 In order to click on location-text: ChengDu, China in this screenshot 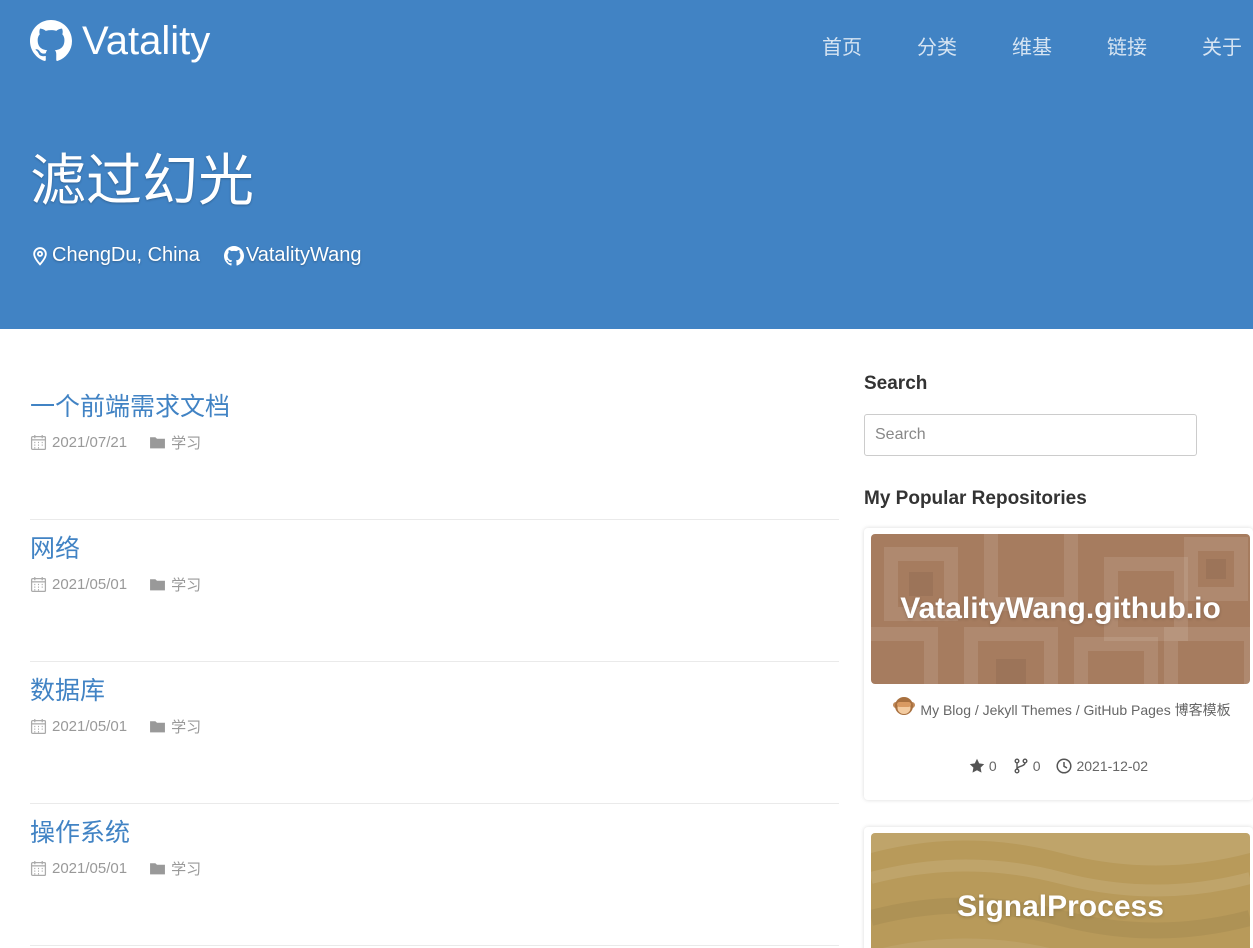, I will do `click(126, 255)`.